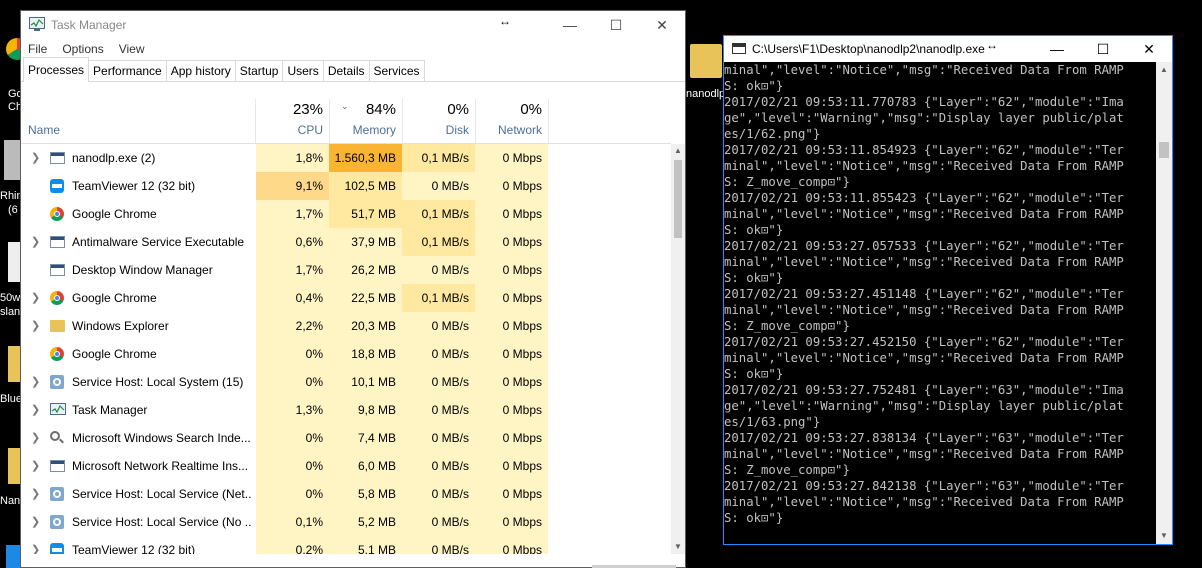  I want to click on column-header-network: 0% Network, so click(511, 121).